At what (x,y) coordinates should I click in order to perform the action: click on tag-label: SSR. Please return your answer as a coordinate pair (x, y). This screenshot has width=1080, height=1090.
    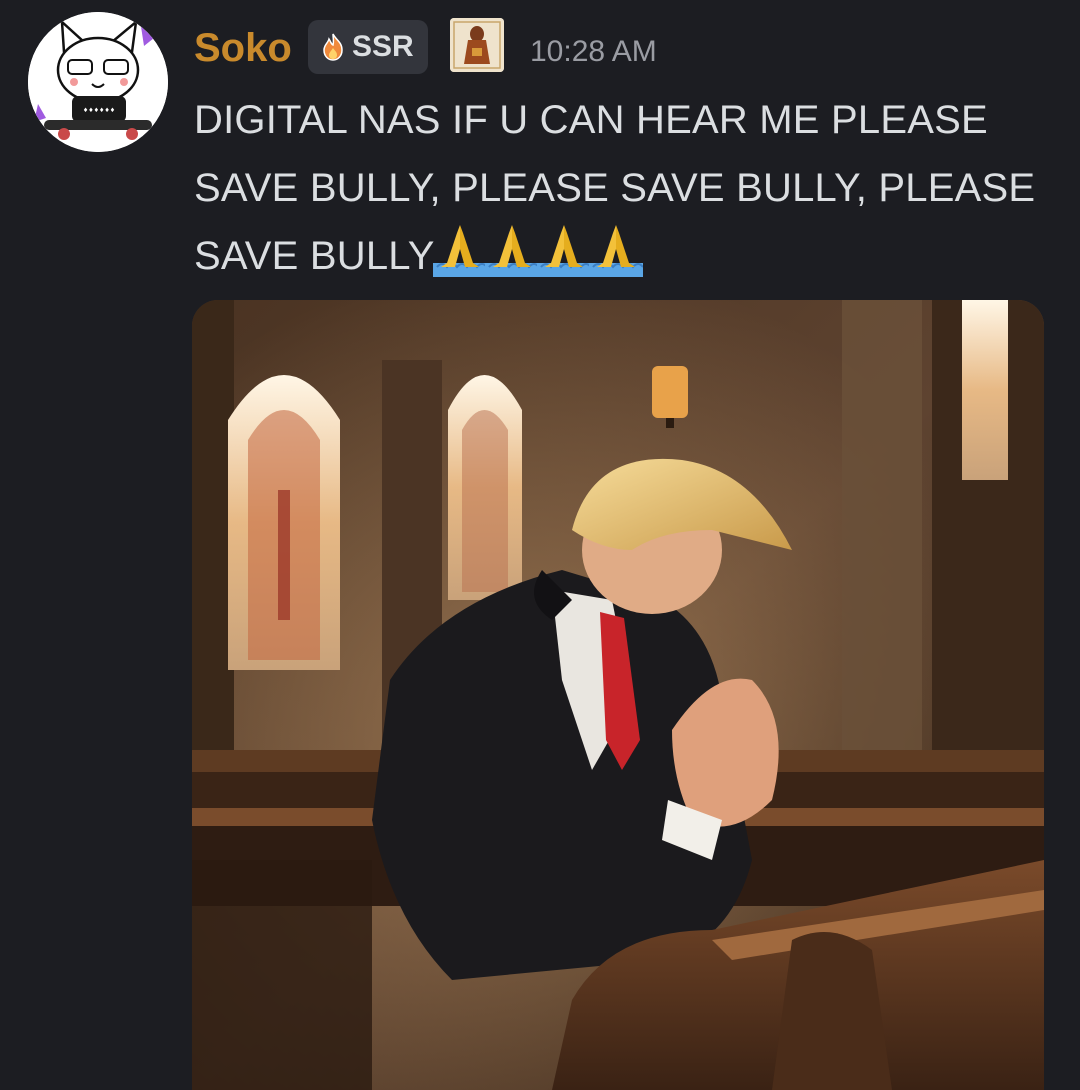
    Looking at the image, I should click on (383, 46).